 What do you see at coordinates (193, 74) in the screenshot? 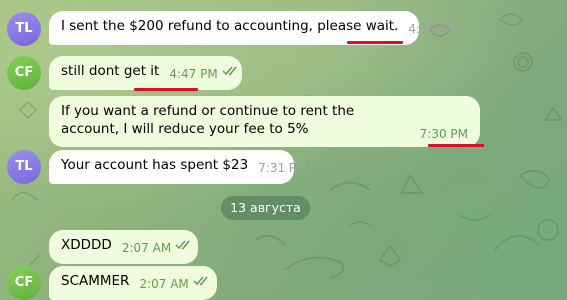
I see `message-time: 4:47 PM` at bounding box center [193, 74].